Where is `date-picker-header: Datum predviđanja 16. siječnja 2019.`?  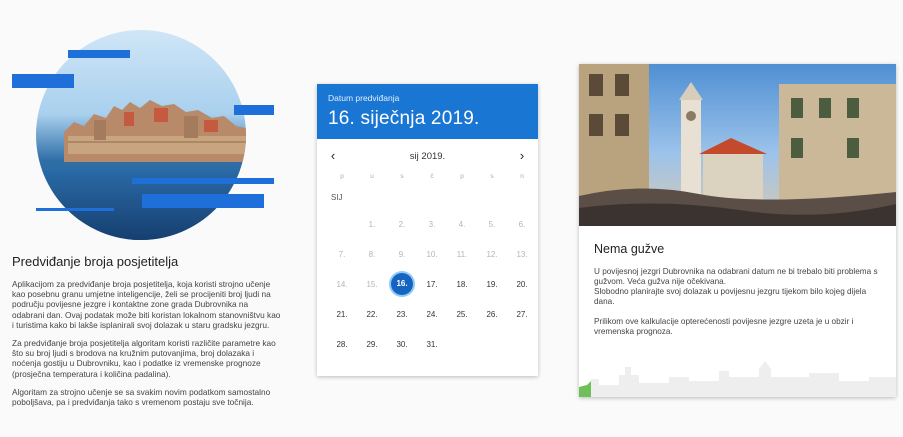 date-picker-header: Datum predviđanja 16. siječnja 2019. is located at coordinates (427, 111).